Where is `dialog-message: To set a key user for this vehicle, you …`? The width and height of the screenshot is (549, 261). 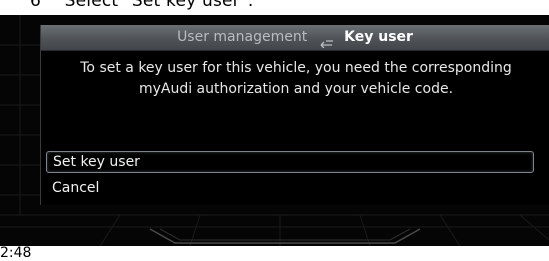 dialog-message: To set a key user for this vehicle, you … is located at coordinates (296, 78).